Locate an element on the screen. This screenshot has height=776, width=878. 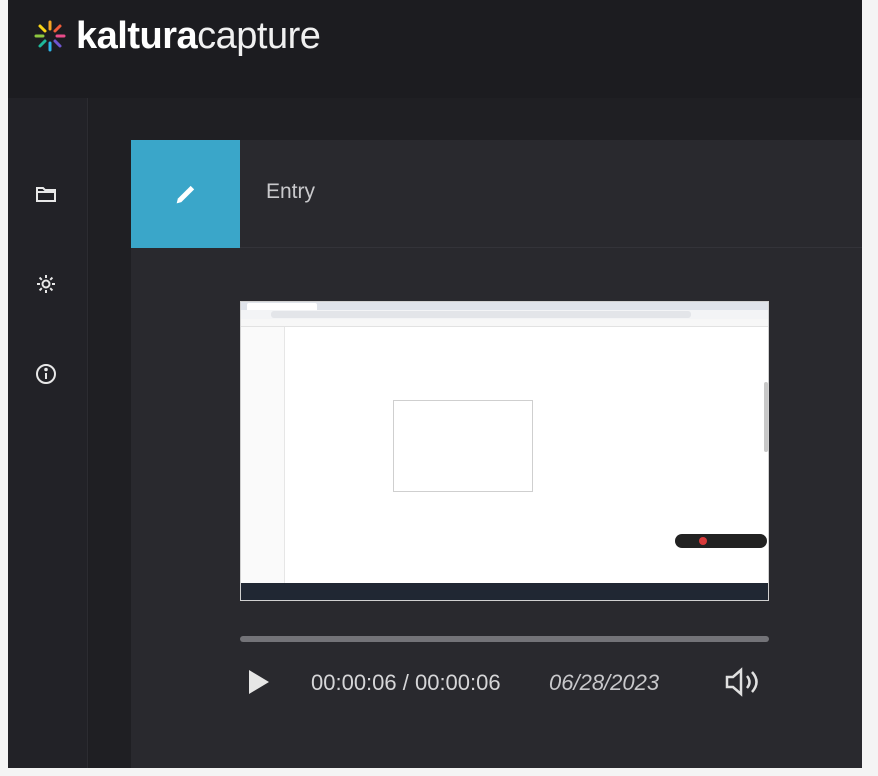
sidebar-item-library is located at coordinates (46, 194).